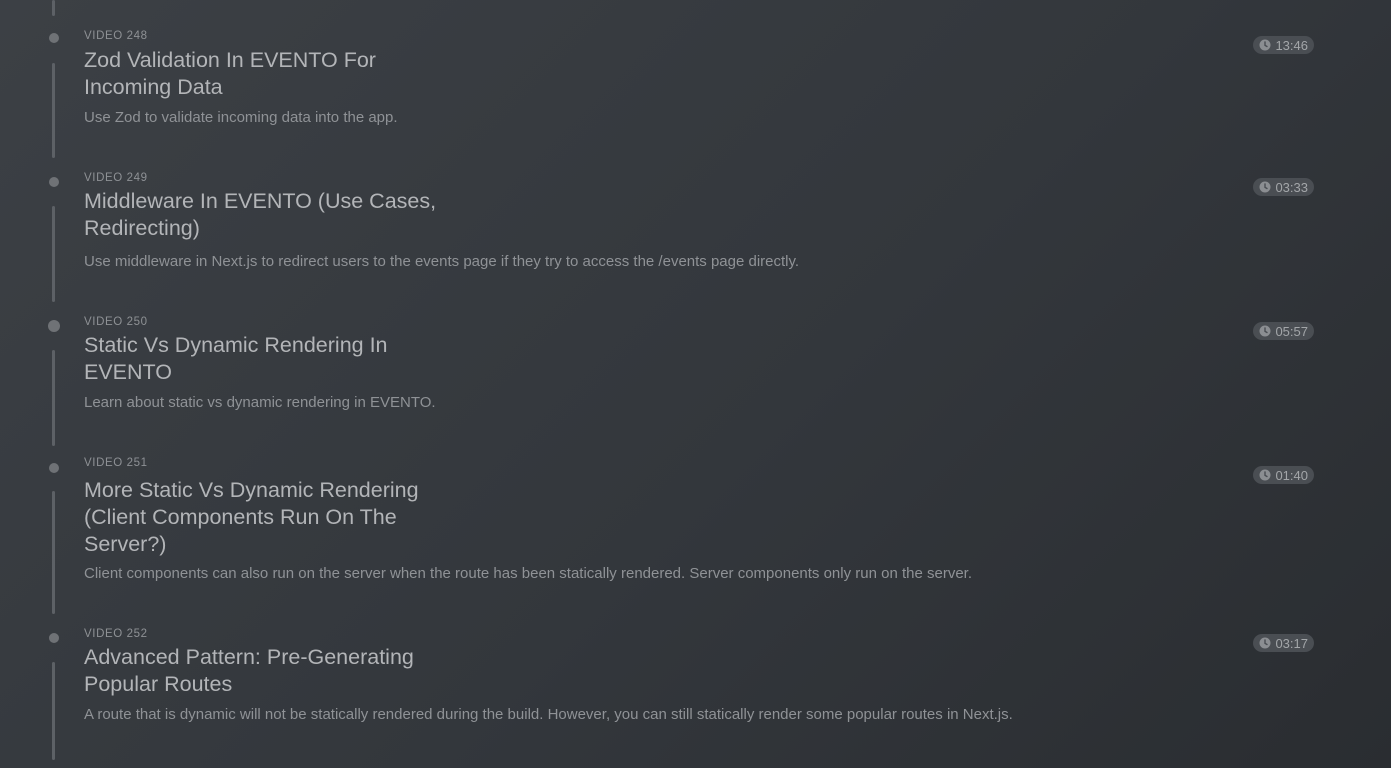 The width and height of the screenshot is (1391, 768). I want to click on duration-text: 13:46, so click(1291, 45).